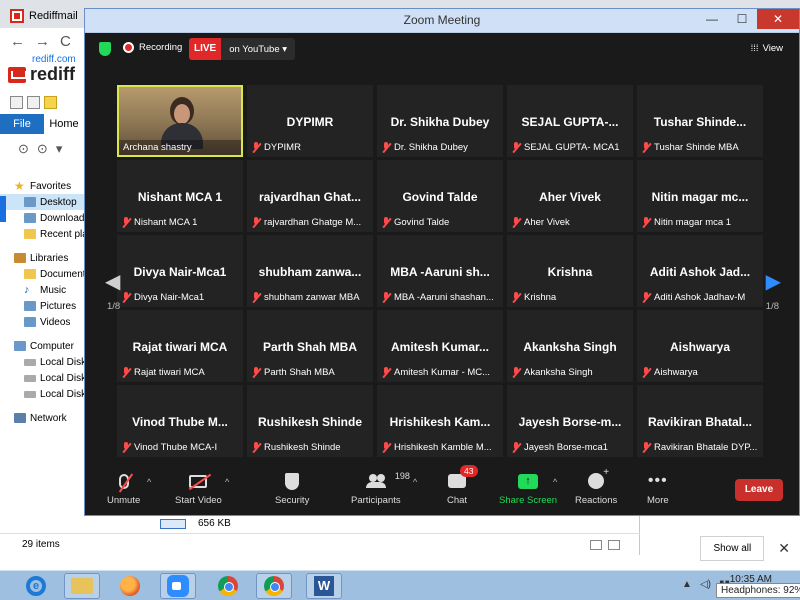 The width and height of the screenshot is (800, 600). What do you see at coordinates (700, 346) in the screenshot?
I see `participant-tile: Aishwarya Aishwarya` at bounding box center [700, 346].